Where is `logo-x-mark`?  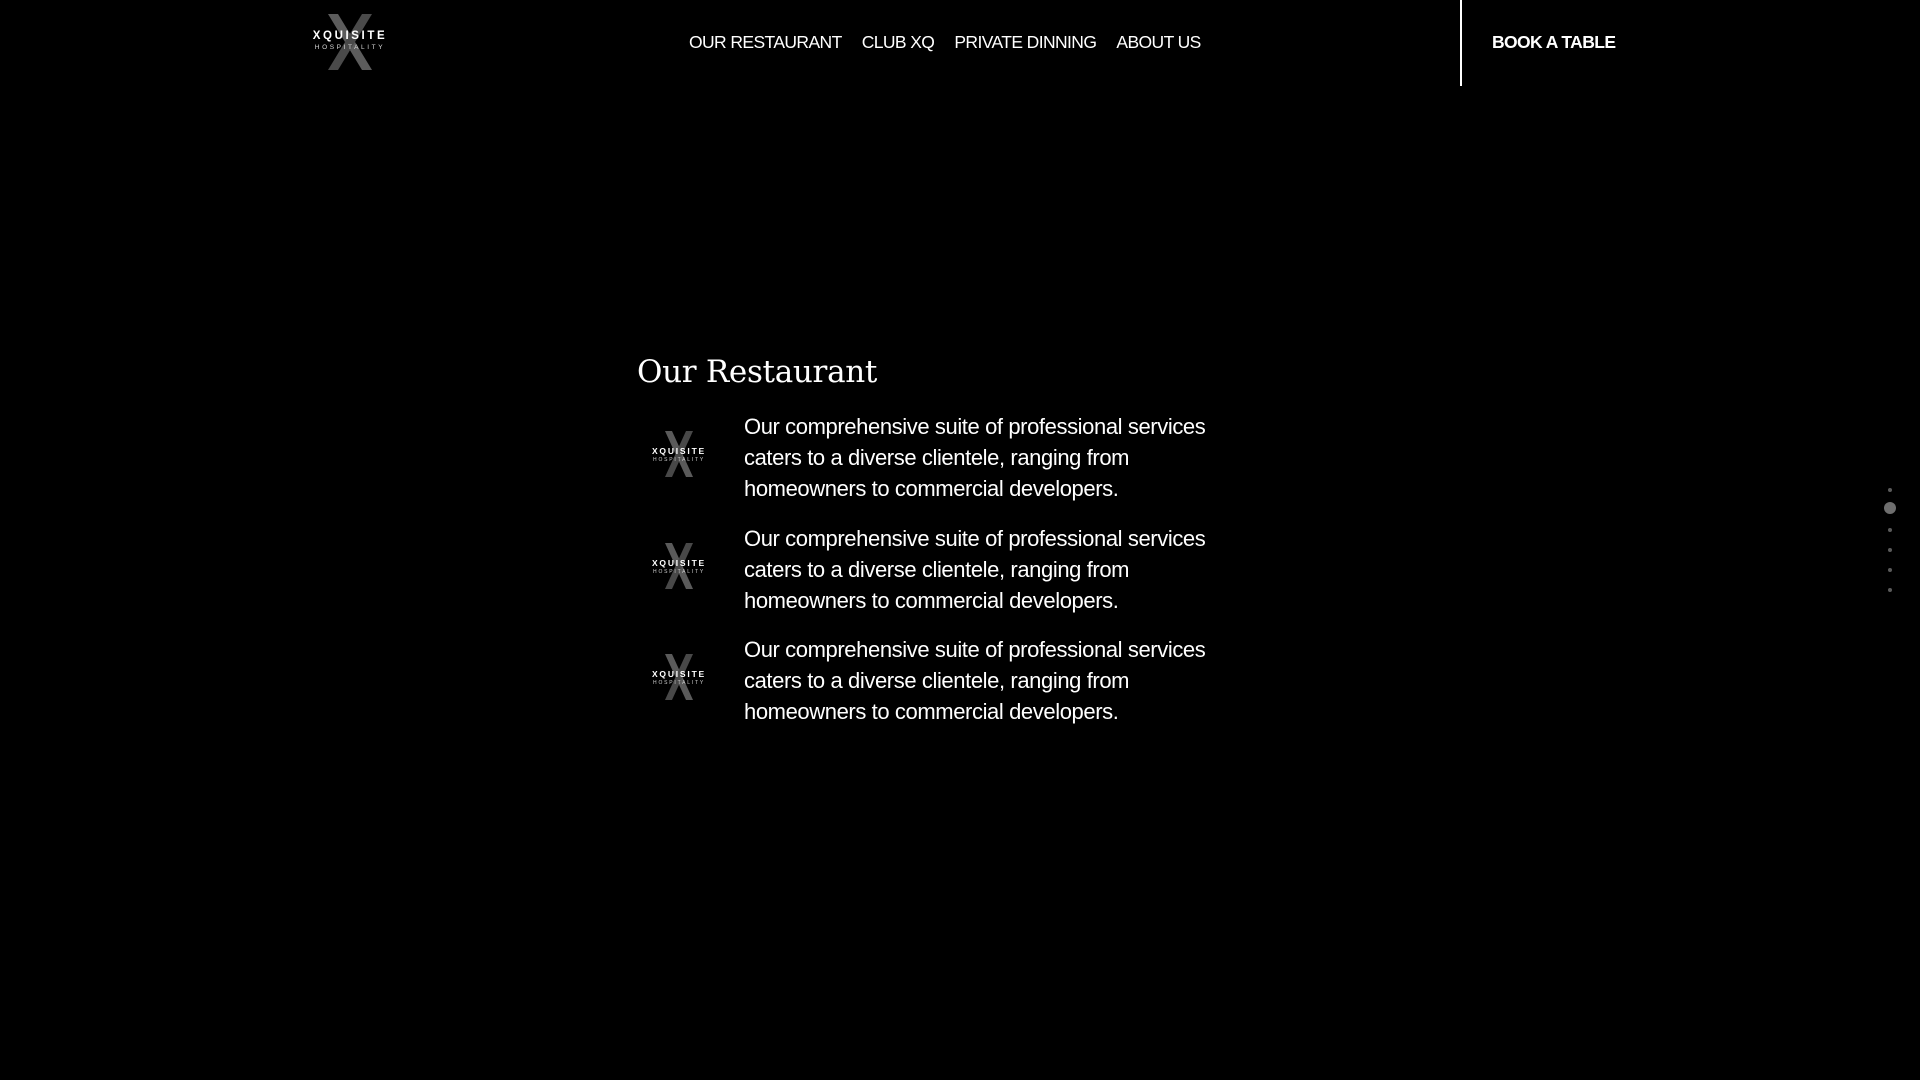 logo-x-mark is located at coordinates (350, 42).